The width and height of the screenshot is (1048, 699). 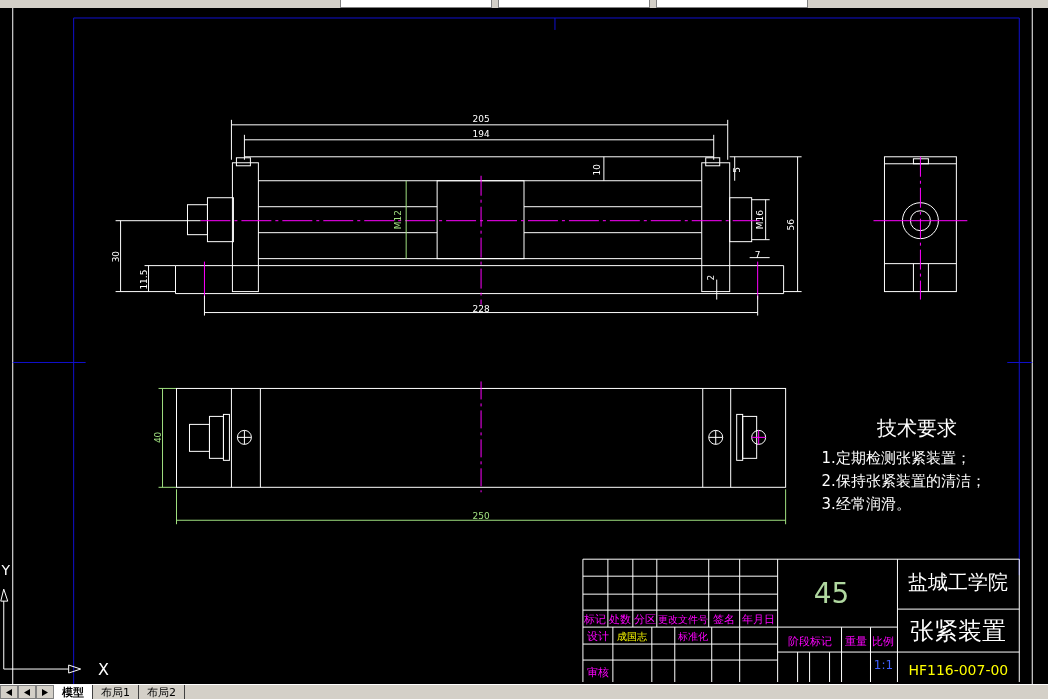 I want to click on title-block-label: 分区, so click(x=644, y=620).